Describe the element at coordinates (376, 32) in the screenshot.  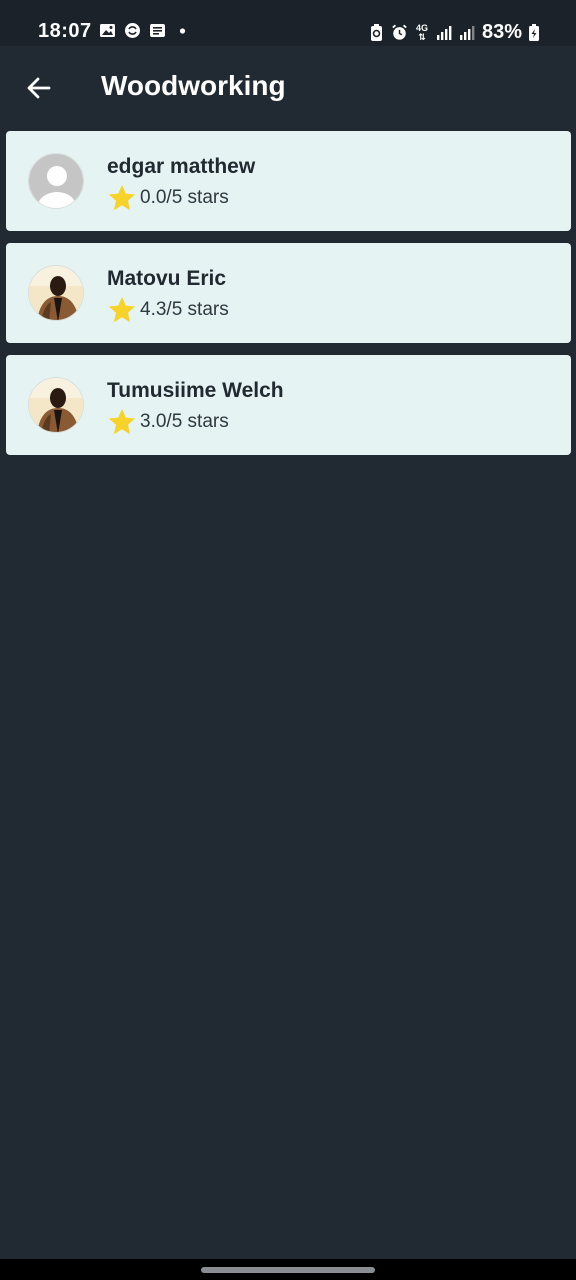
I see `battery-saver-icon` at that location.